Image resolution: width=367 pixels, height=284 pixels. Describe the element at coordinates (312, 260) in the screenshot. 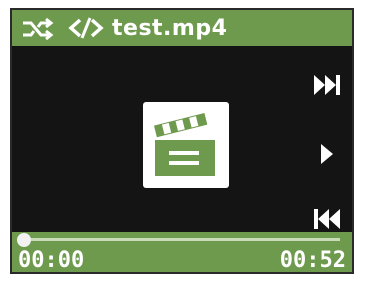

I see `total-time: 00:52` at that location.